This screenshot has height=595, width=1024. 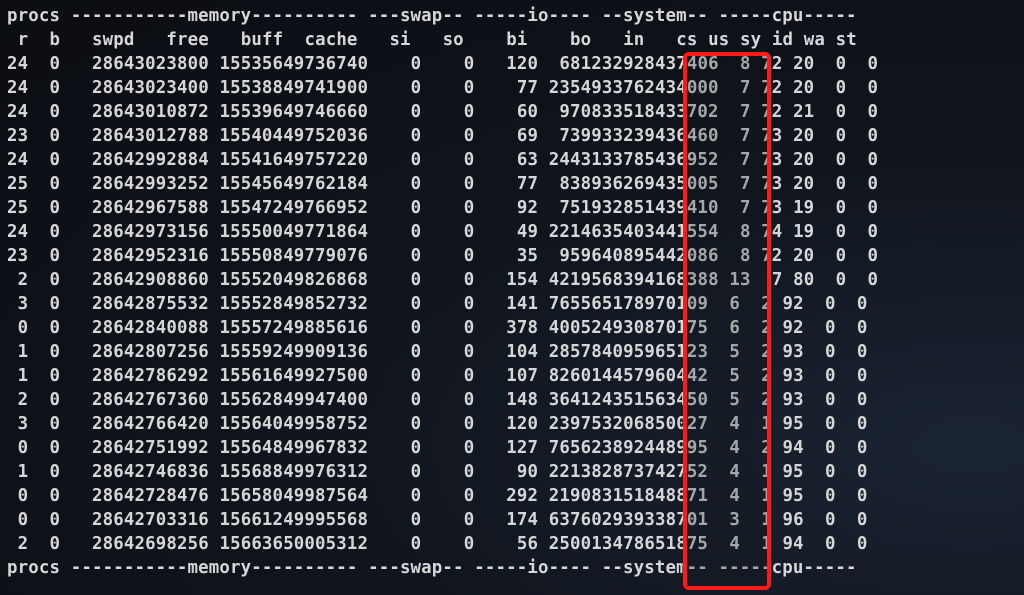 I want to click on cell-bo: 28578, so click(x=575, y=352).